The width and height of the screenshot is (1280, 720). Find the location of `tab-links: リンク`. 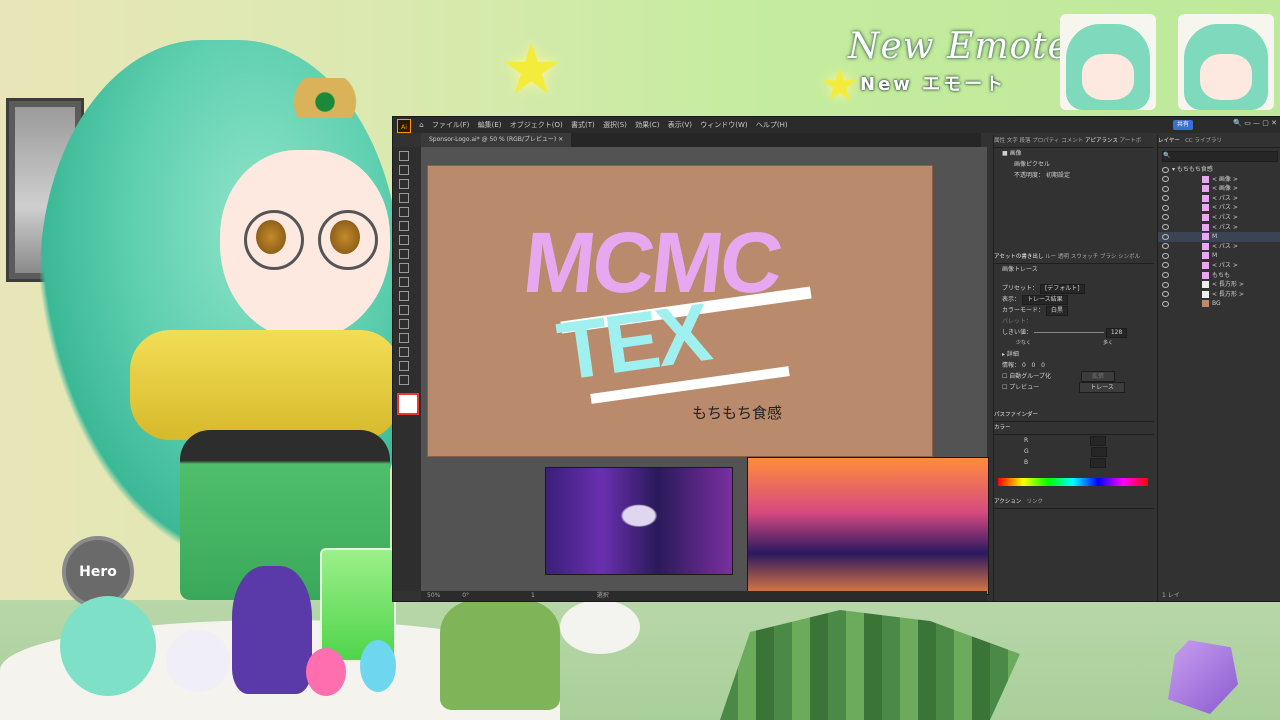

tab-links: リンク is located at coordinates (1034, 502).